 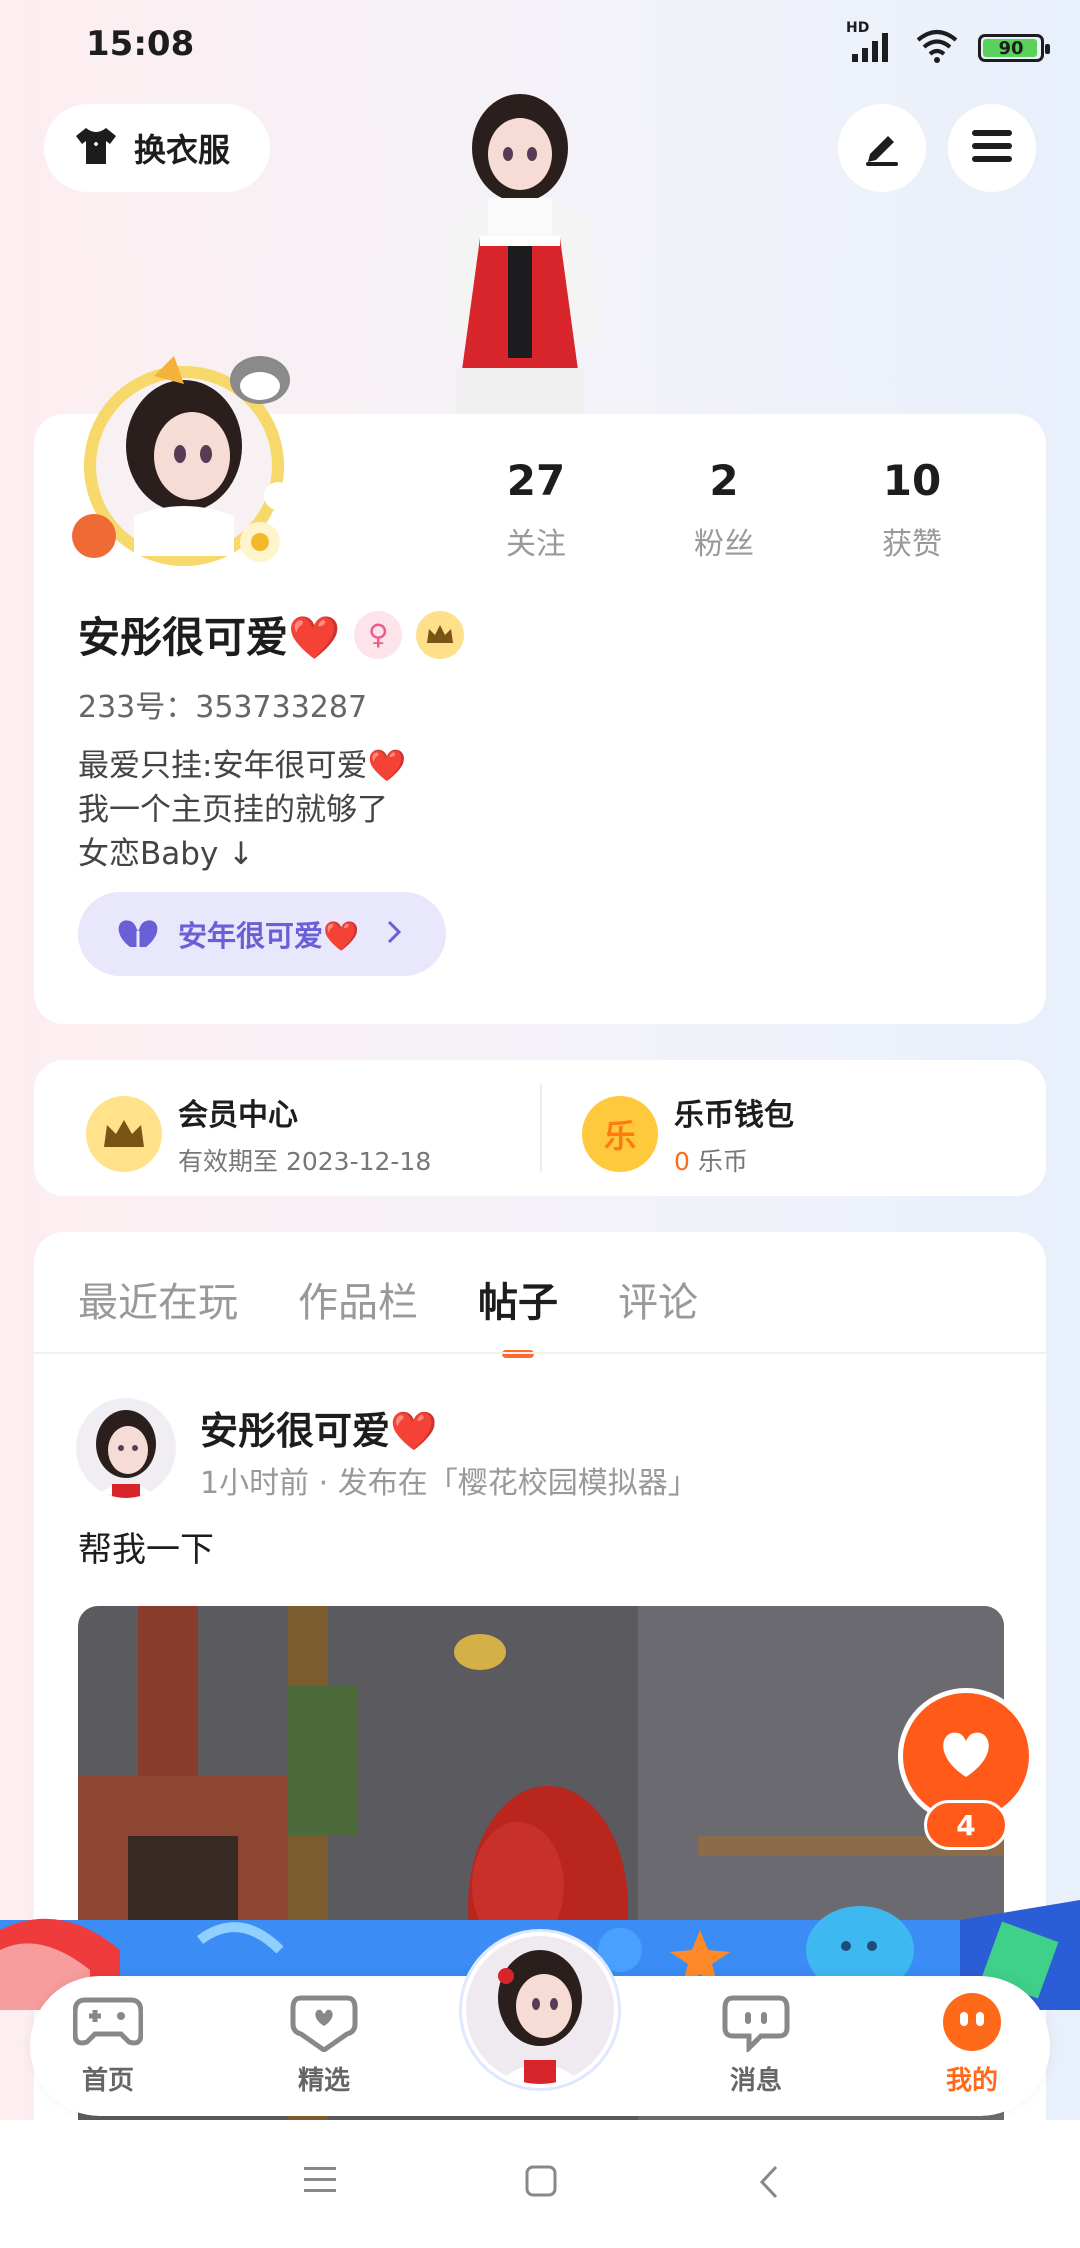 What do you see at coordinates (258, 1134) in the screenshot?
I see `member-center: 会员中心 有效期至 2023-12-18` at bounding box center [258, 1134].